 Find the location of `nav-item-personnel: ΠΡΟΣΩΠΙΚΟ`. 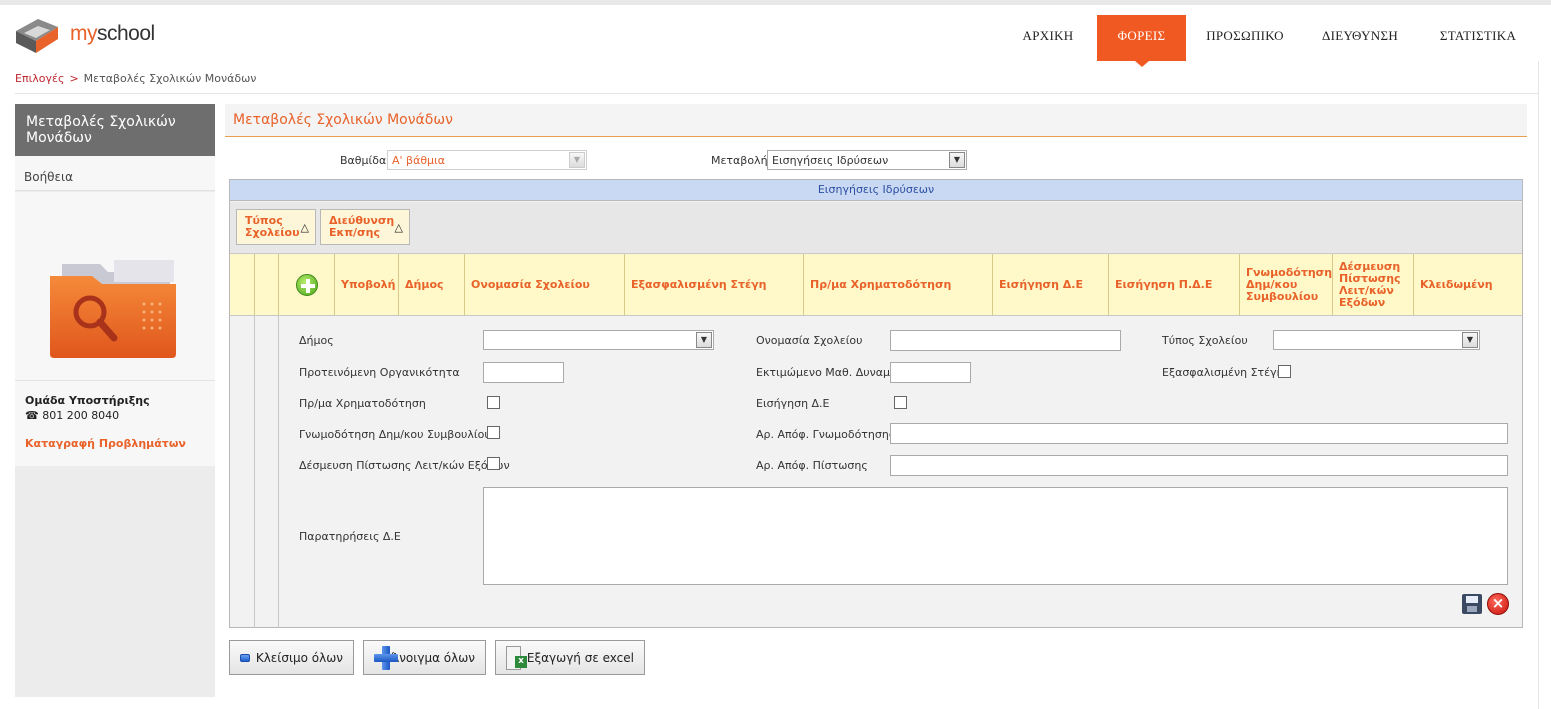

nav-item-personnel: ΠΡΟΣΩΠΙΚΟ is located at coordinates (1245, 38).